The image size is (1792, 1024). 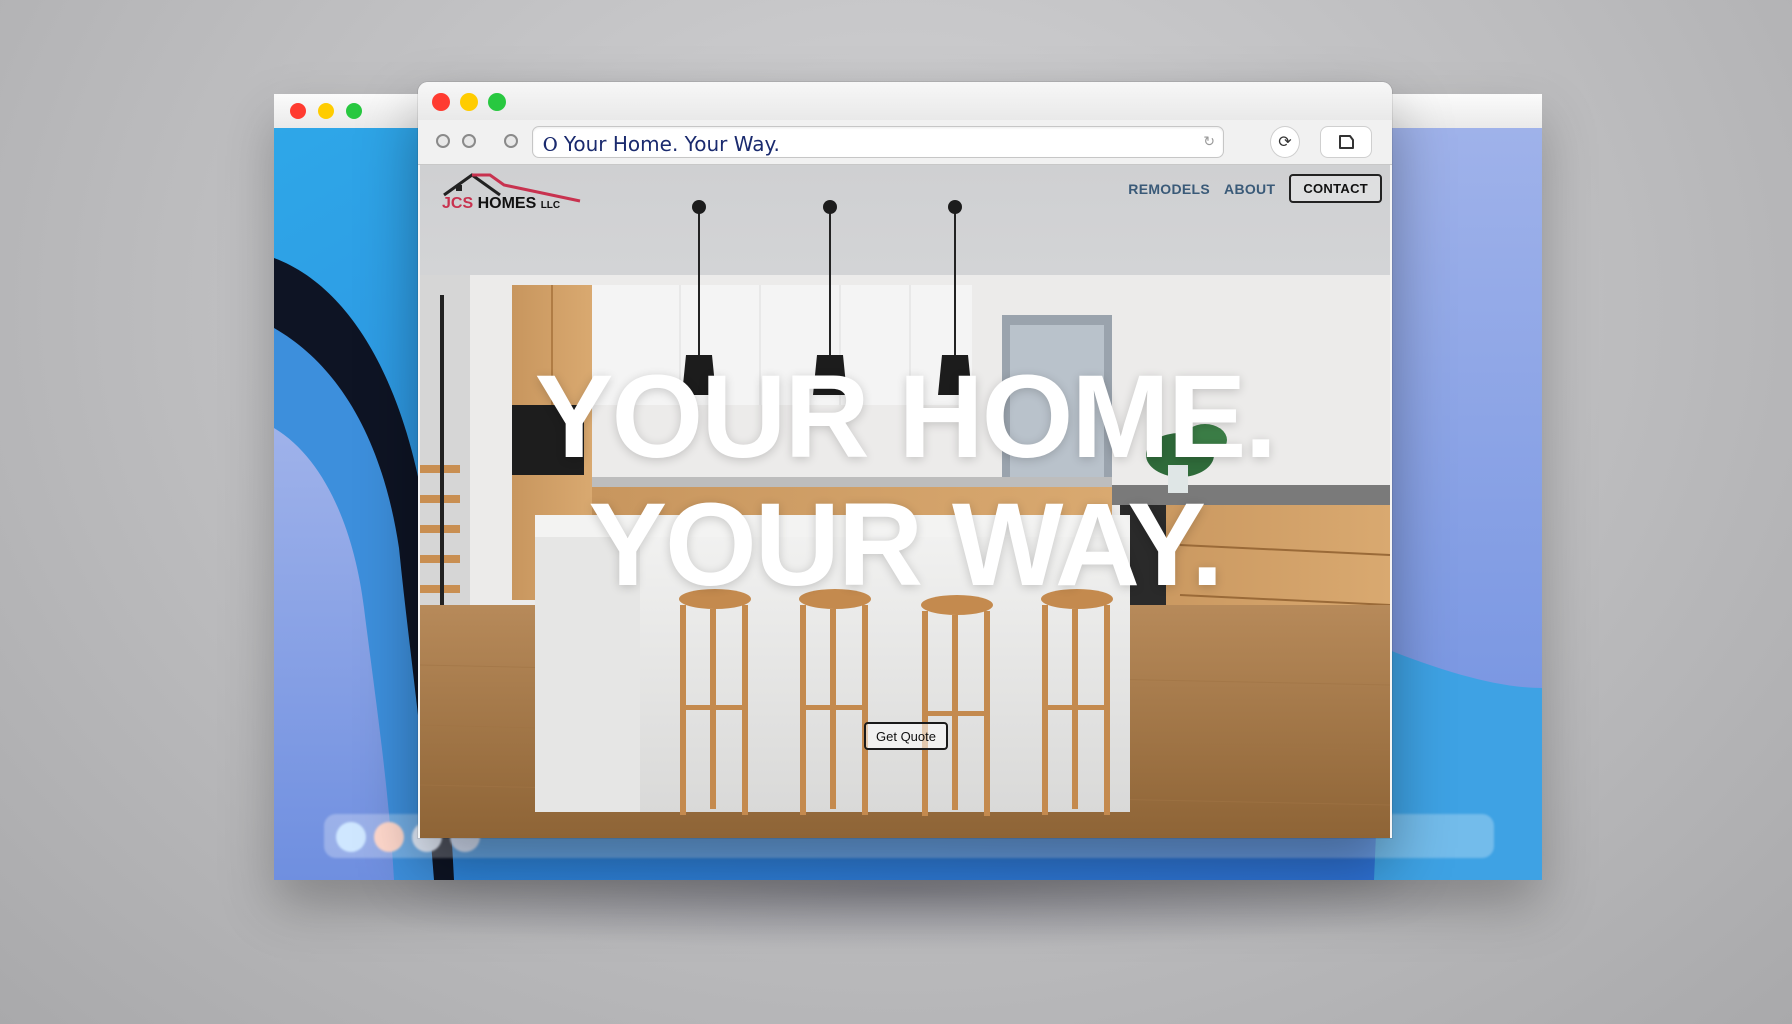 I want to click on hero-headline-line1: YOUR HOME., so click(x=906, y=417).